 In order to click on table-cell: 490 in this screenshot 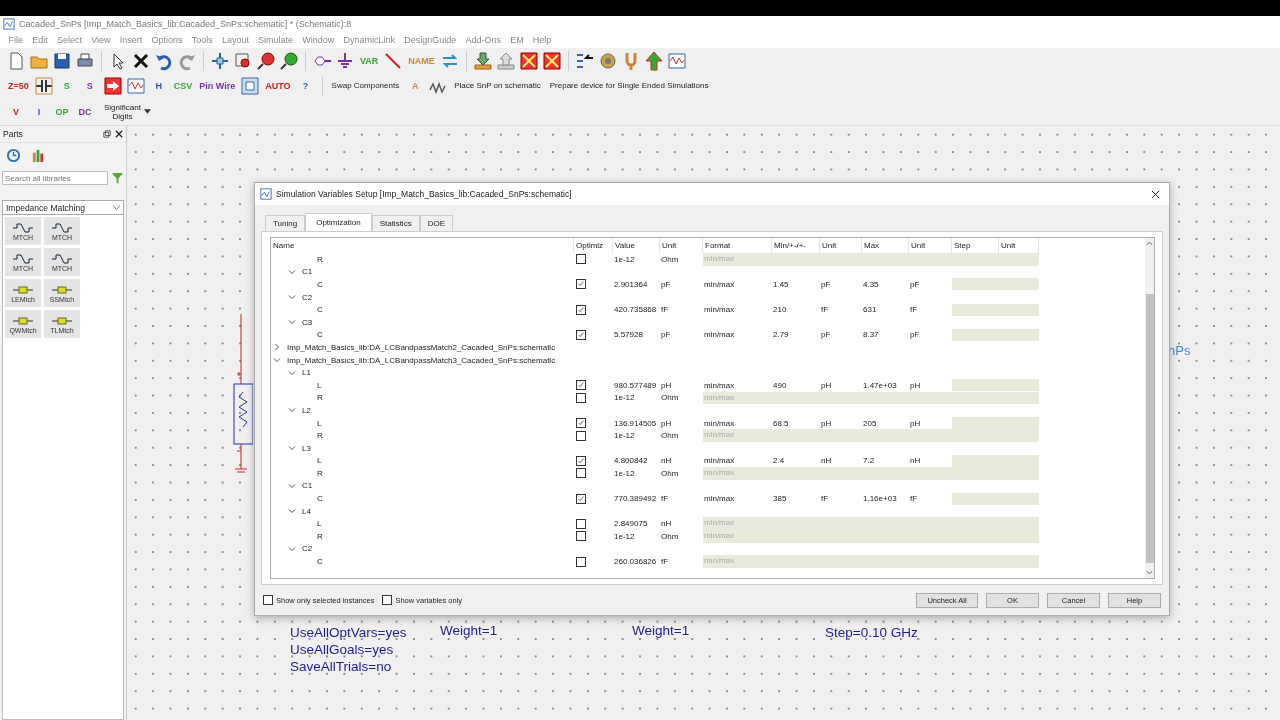, I will do `click(796, 385)`.